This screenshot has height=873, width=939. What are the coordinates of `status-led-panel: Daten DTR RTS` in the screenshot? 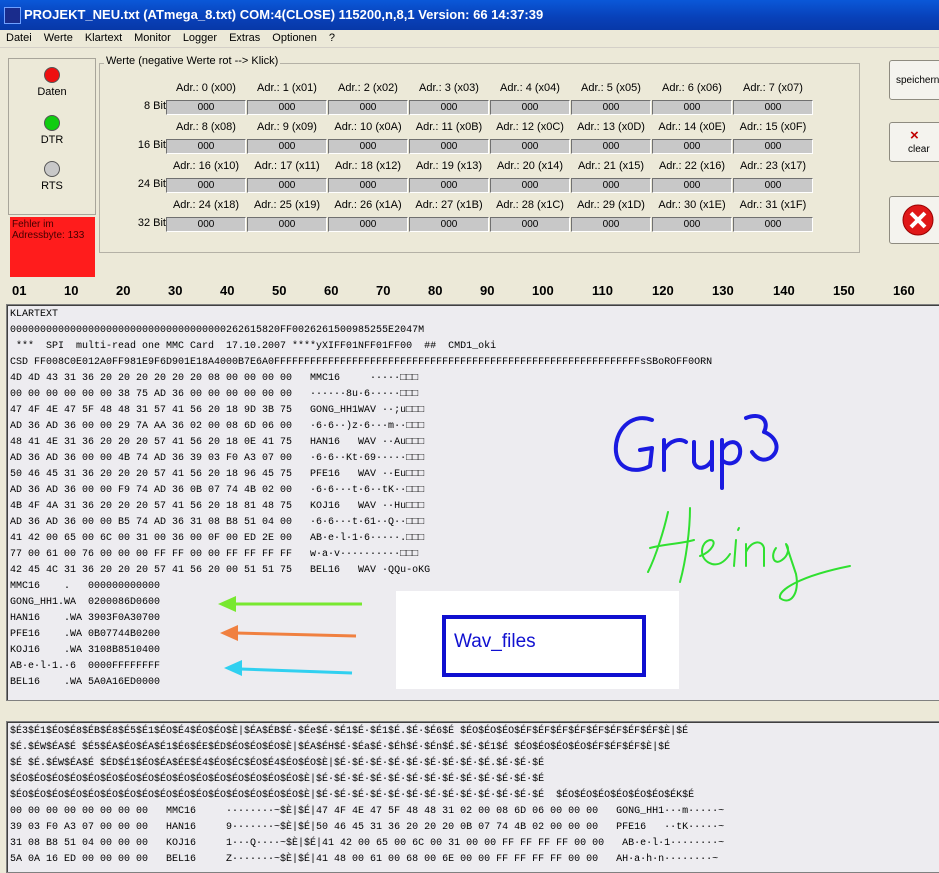 It's located at (52, 136).